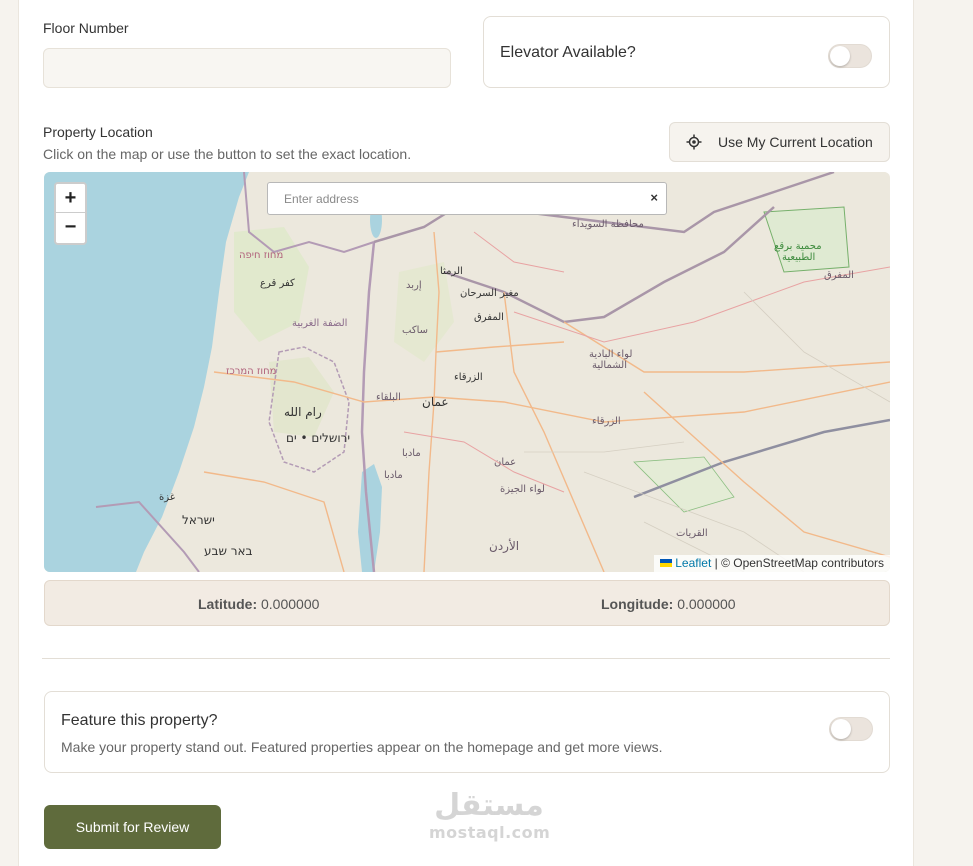 Image resolution: width=973 pixels, height=866 pixels. Describe the element at coordinates (490, 832) in the screenshot. I see `watermark-latin: mostaql.com` at that location.